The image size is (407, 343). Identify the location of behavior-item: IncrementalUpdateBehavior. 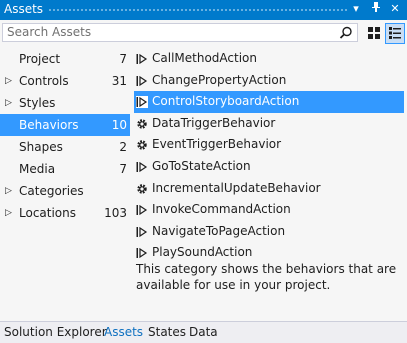
(269, 189).